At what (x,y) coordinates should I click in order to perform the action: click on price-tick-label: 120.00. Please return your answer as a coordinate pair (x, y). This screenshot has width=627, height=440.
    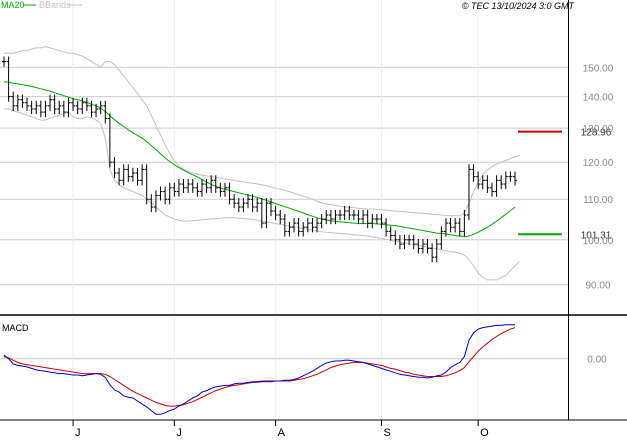
    Looking at the image, I should click on (598, 163).